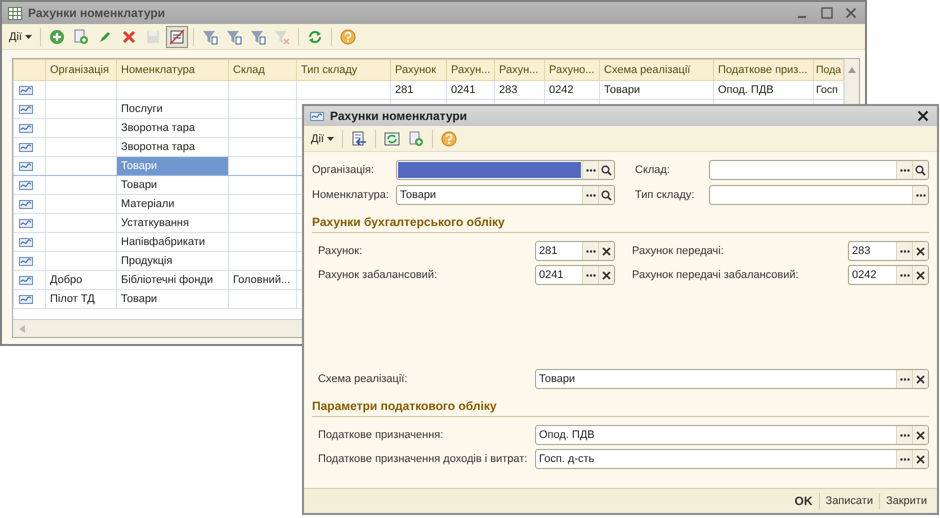 The width and height of the screenshot is (940, 518). I want to click on field-label: Схема реалізації:, so click(363, 379).